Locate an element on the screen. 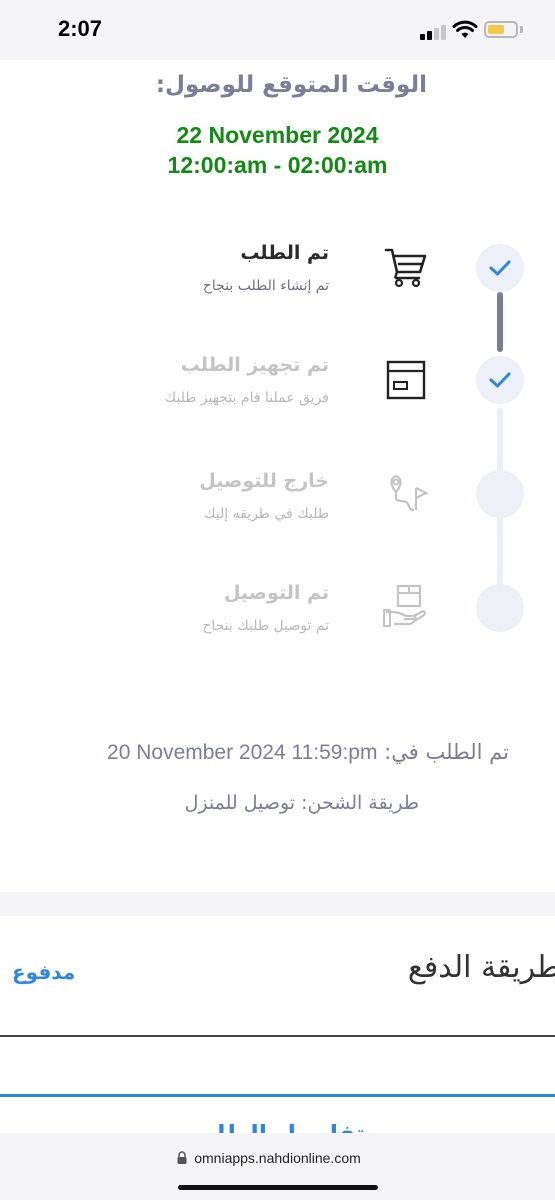  divider is located at coordinates (277, 1036).